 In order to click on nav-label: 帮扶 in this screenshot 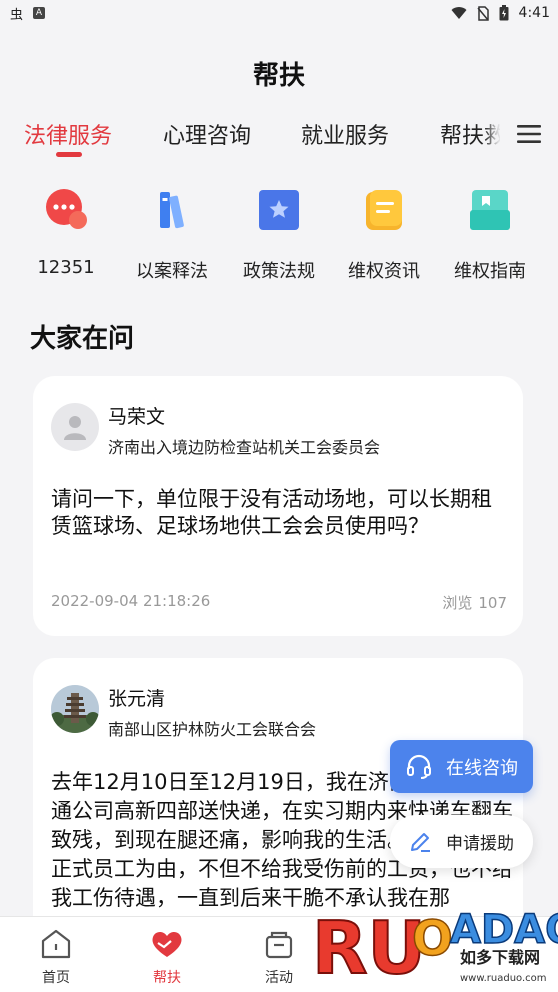, I will do `click(167, 978)`.